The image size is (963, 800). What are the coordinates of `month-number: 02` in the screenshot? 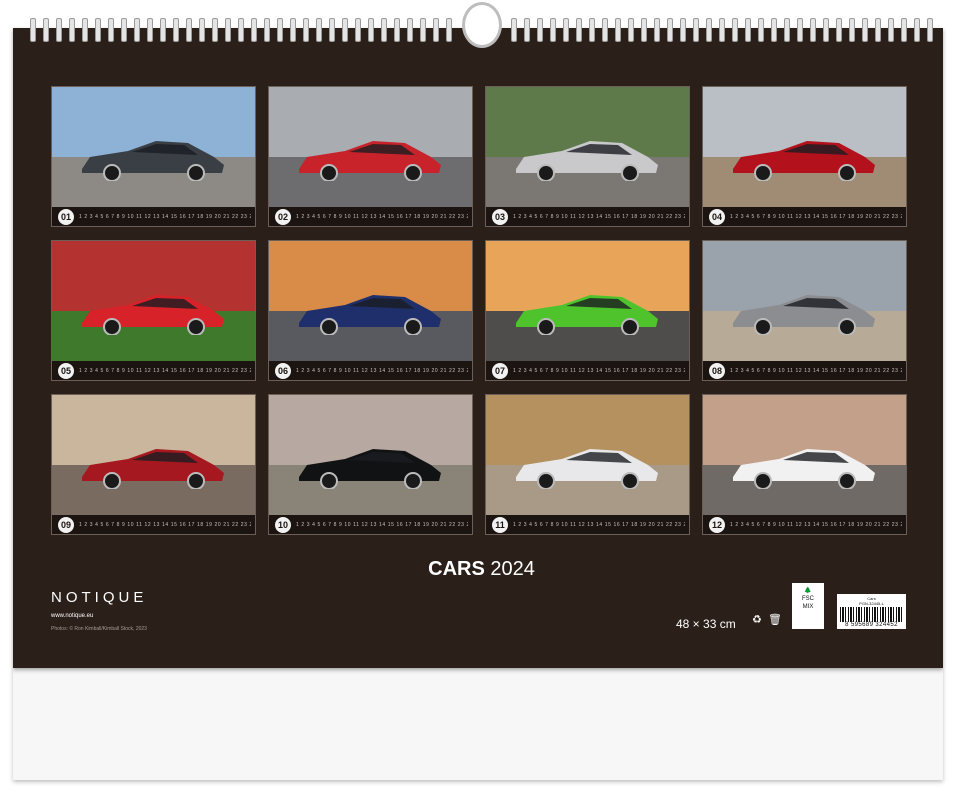 It's located at (283, 216).